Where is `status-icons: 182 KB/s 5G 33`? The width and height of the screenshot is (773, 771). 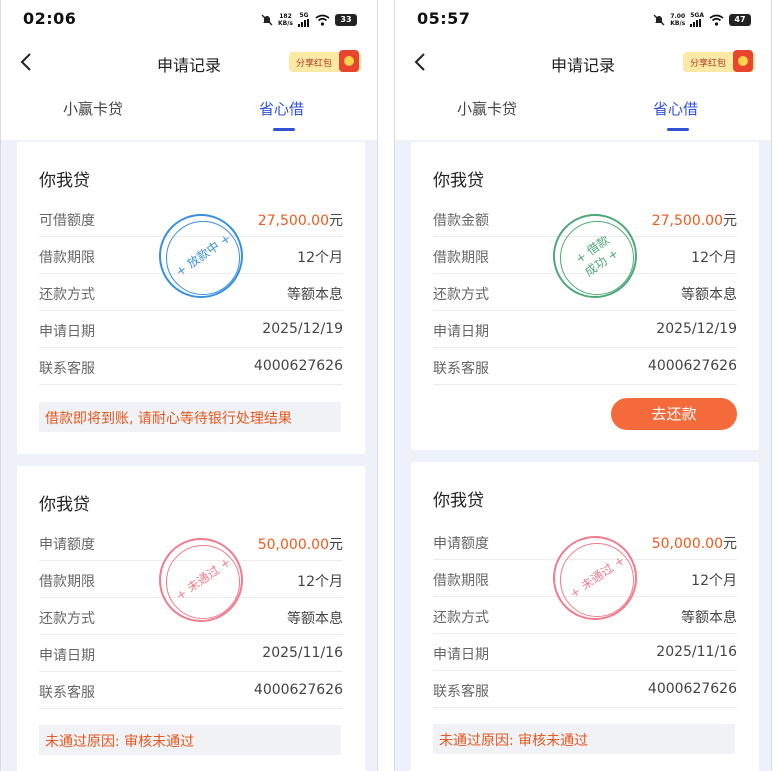
status-icons: 182 KB/s 5G 33 is located at coordinates (309, 19).